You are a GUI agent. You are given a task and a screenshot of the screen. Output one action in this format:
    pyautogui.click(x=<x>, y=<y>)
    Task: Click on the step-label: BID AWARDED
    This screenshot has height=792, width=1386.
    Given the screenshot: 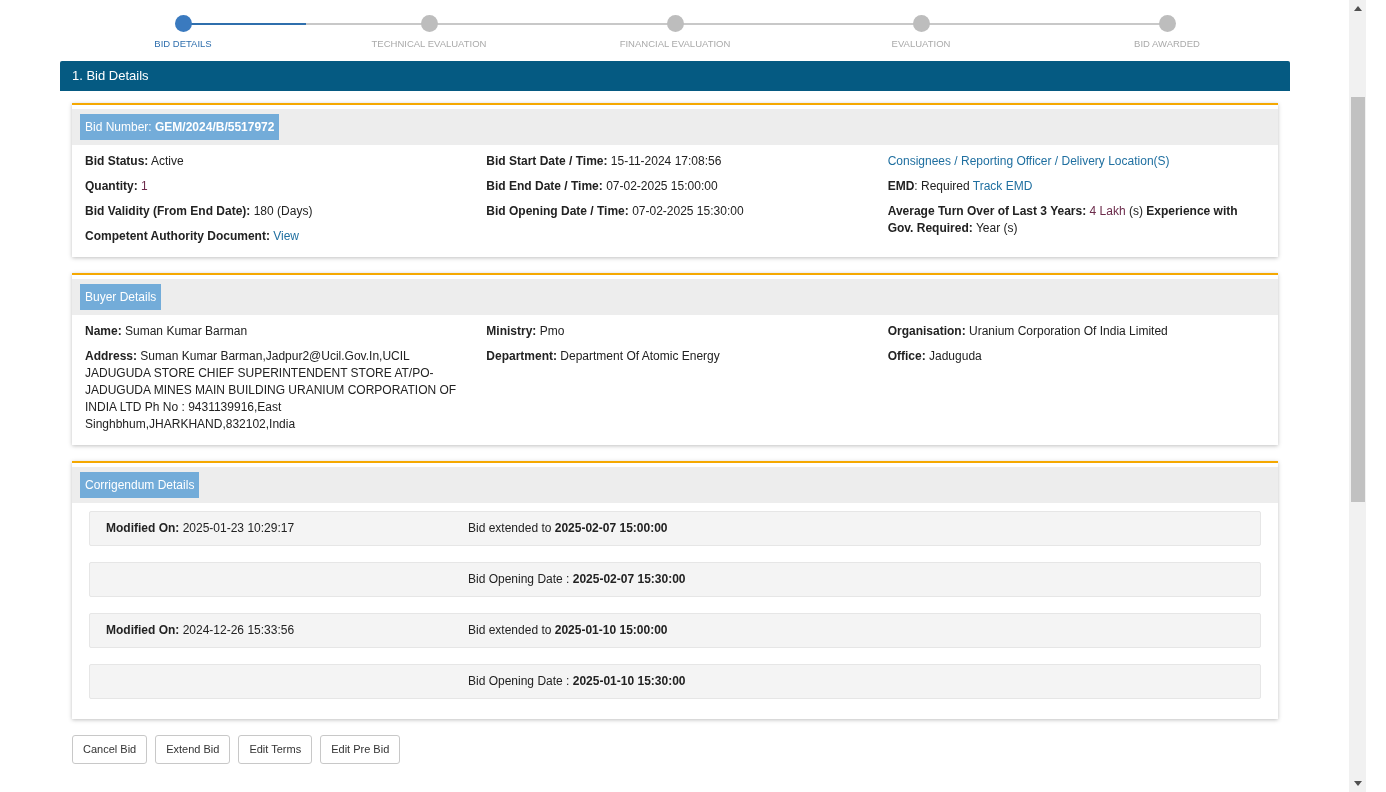 What is the action you would take?
    pyautogui.click(x=1167, y=44)
    